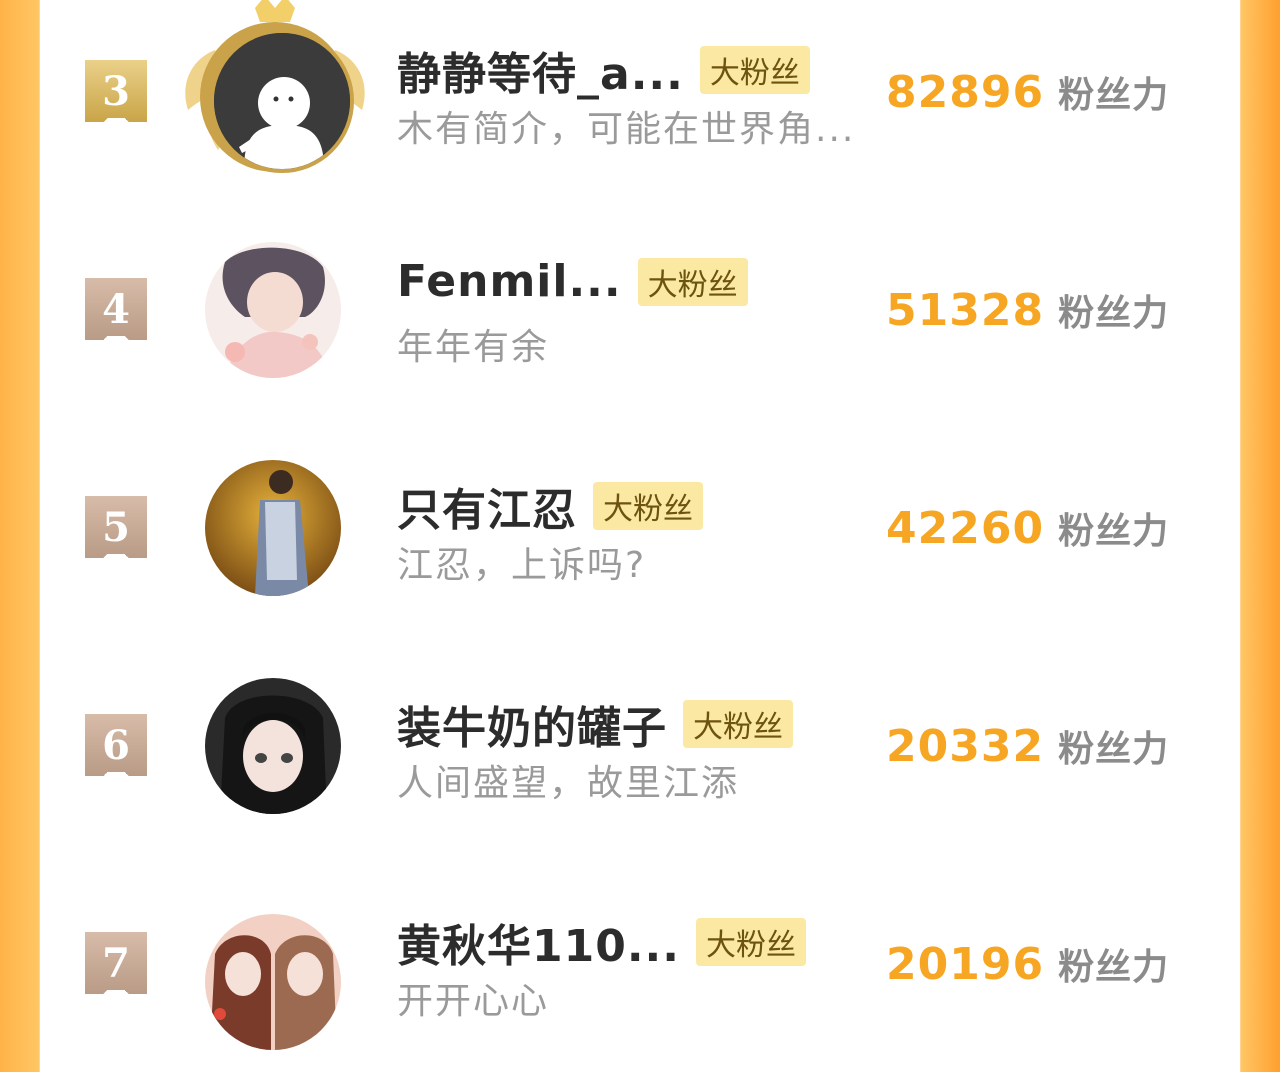  I want to click on user-name: 装牛奶的罐子, so click(532, 724).